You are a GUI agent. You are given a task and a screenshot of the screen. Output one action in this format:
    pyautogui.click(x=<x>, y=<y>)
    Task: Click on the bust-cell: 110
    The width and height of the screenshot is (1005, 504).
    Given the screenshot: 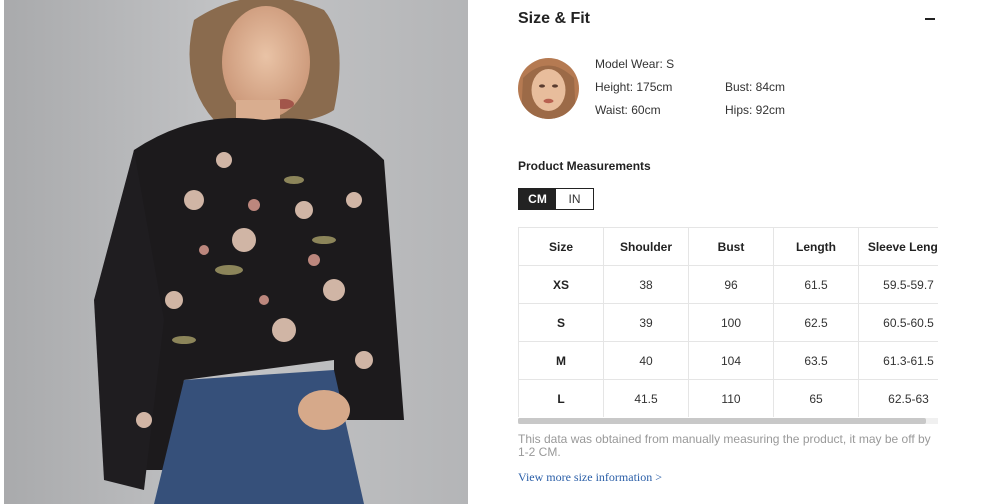 What is the action you would take?
    pyautogui.click(x=731, y=398)
    